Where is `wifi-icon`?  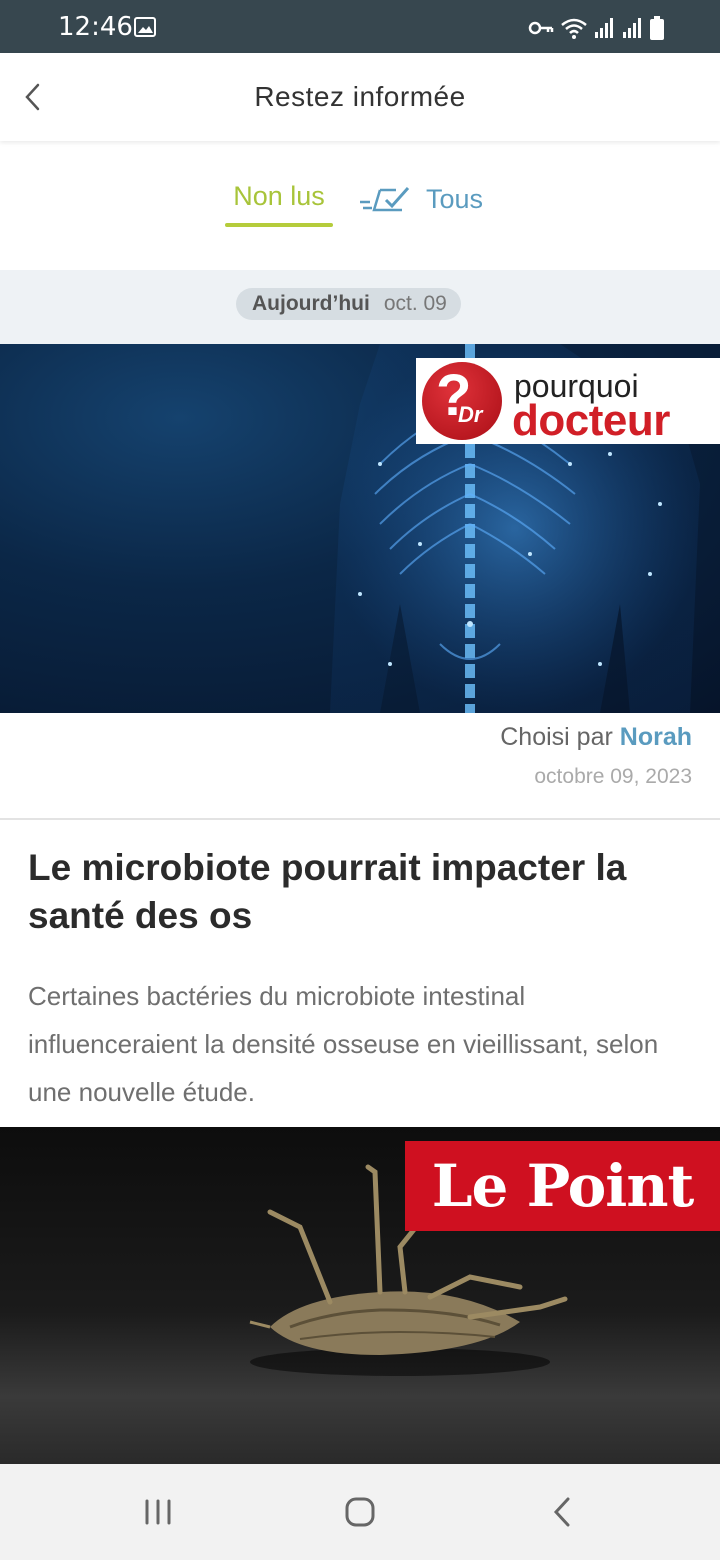
wifi-icon is located at coordinates (574, 28).